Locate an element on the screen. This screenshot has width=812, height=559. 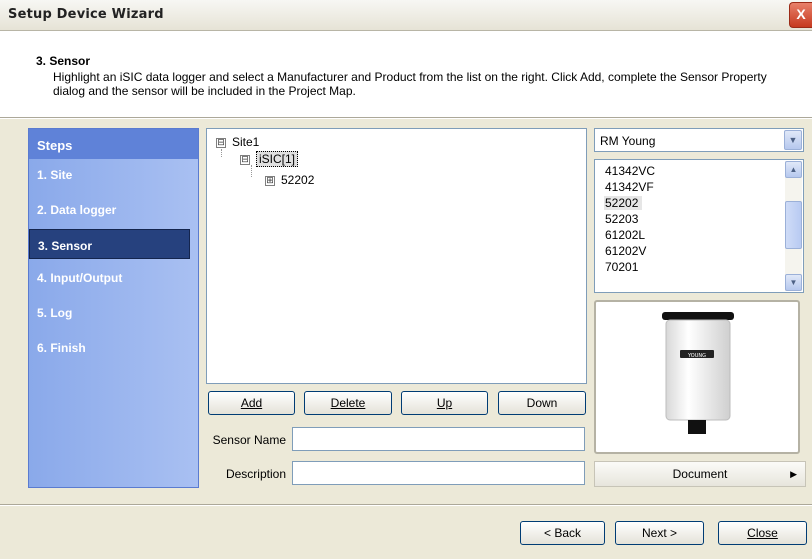
up-button: Up is located at coordinates (444, 403).